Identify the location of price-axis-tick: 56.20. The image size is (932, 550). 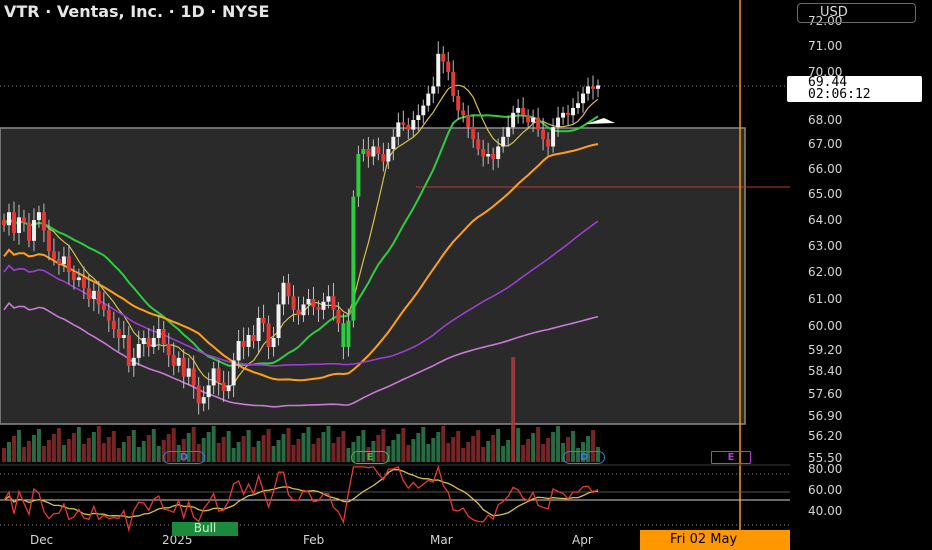
(825, 436).